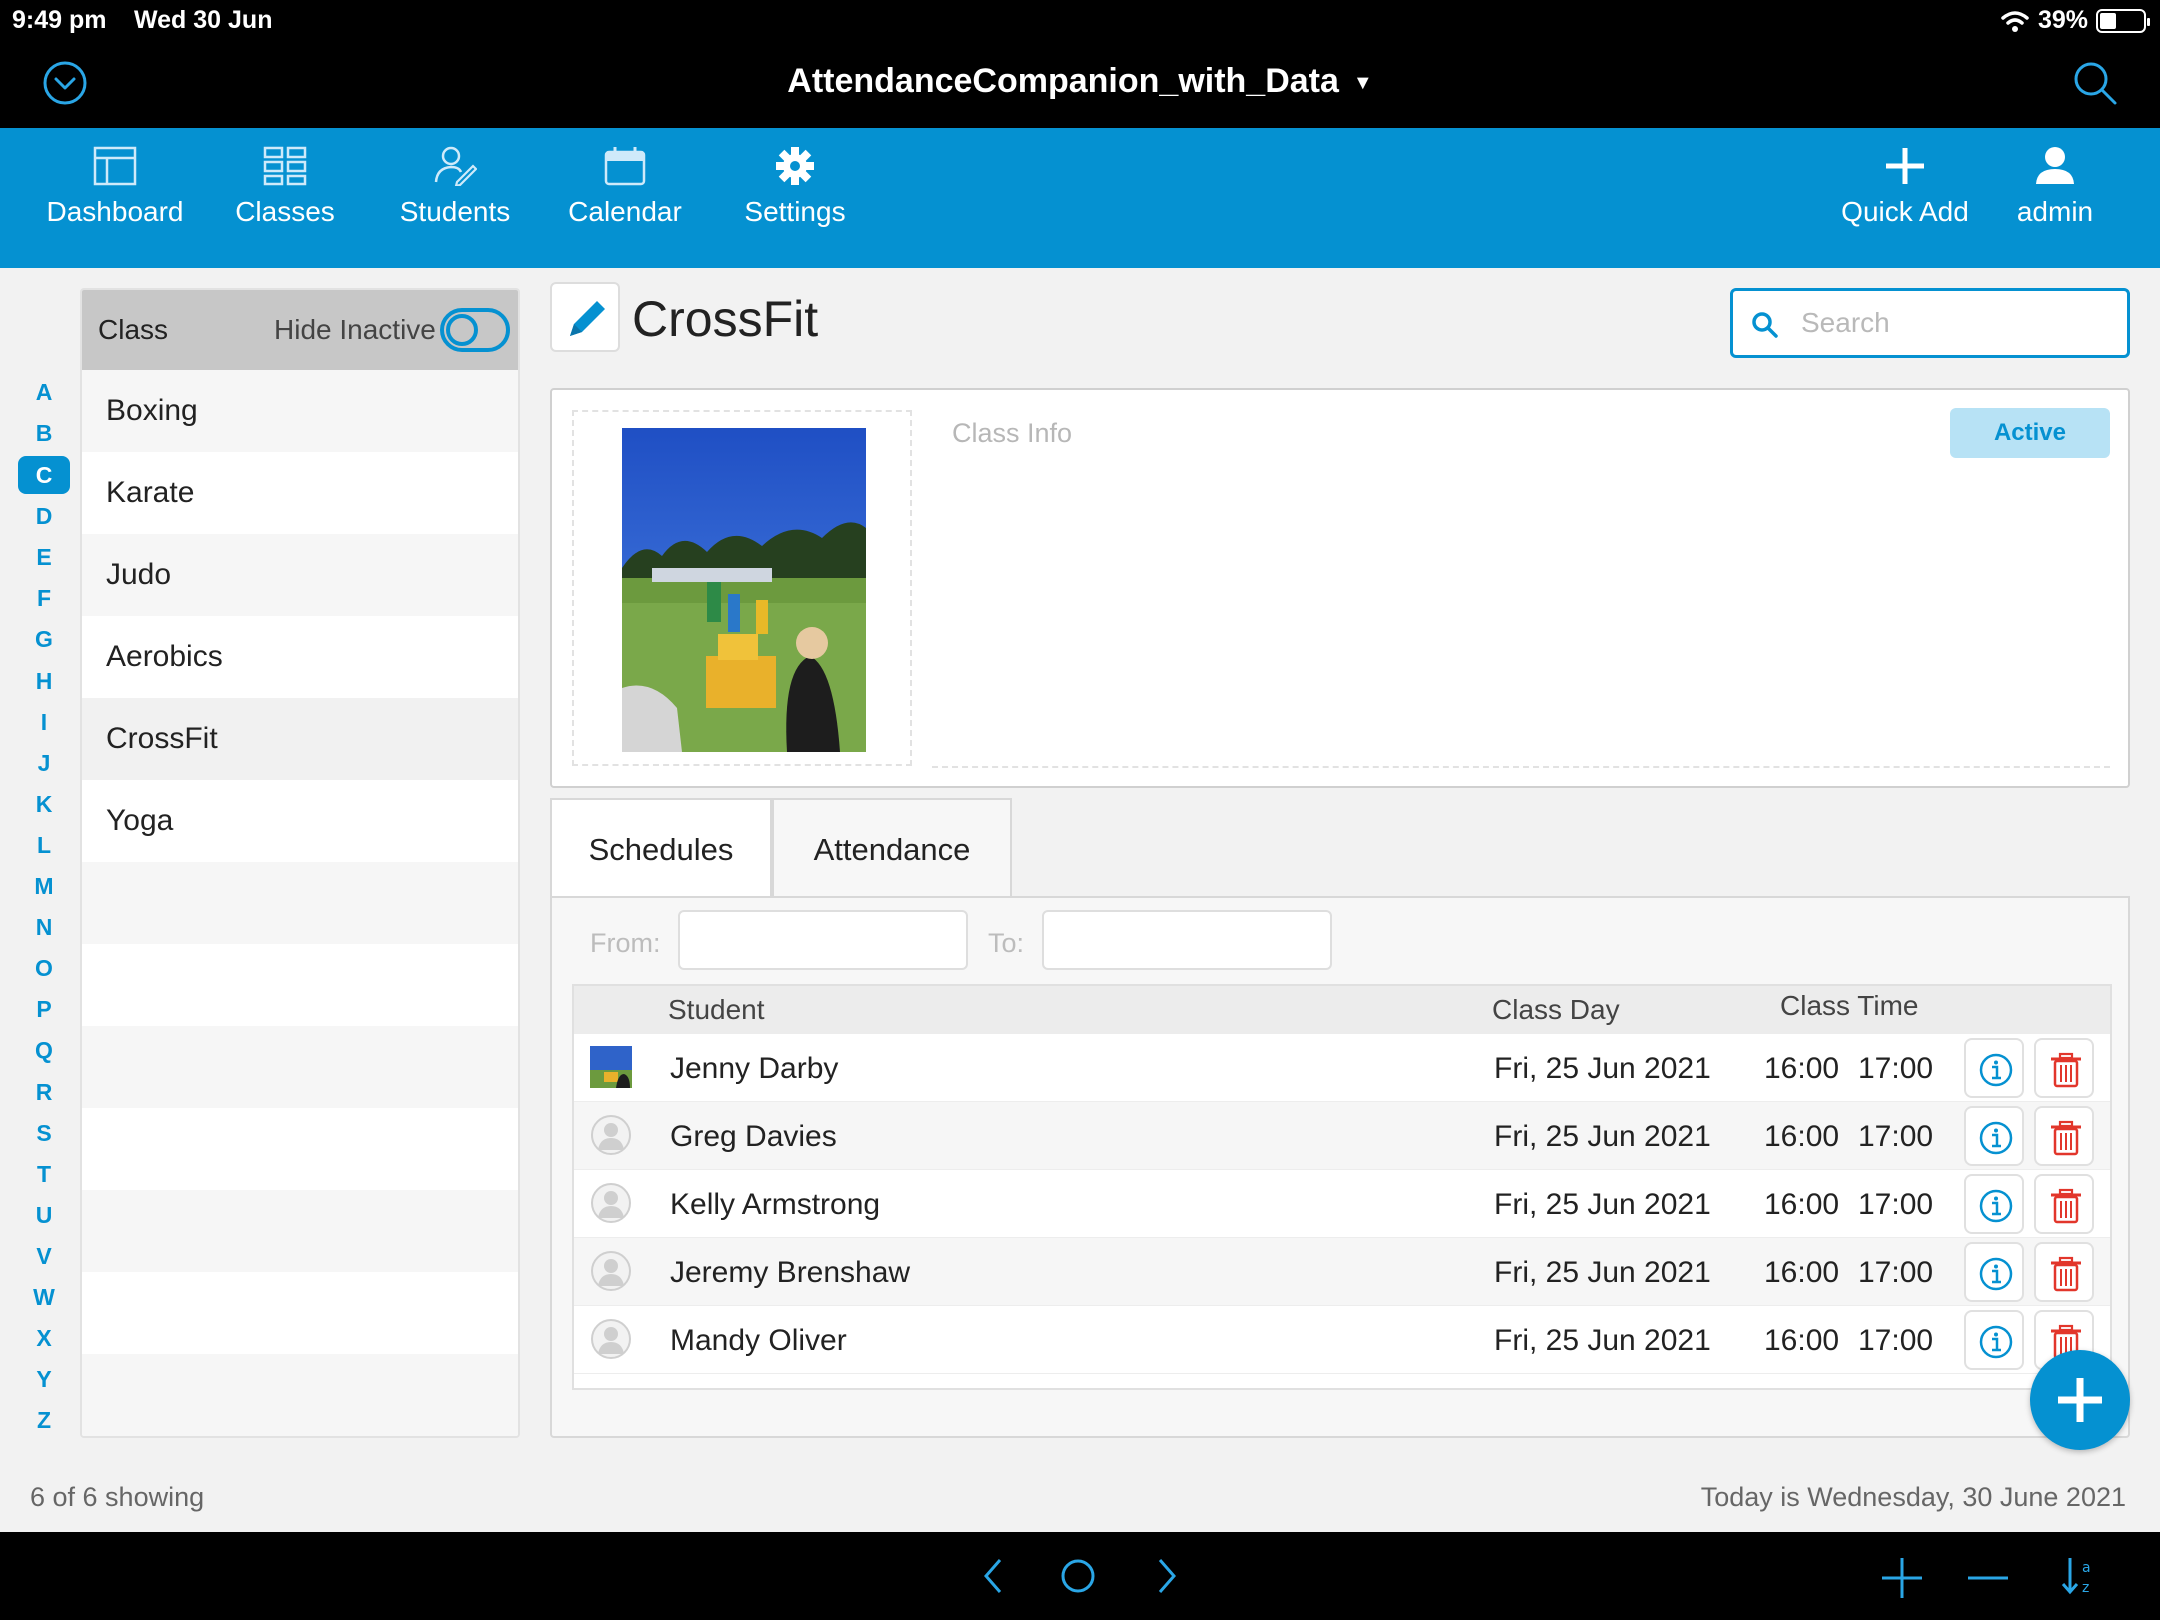 Image resolution: width=2160 pixels, height=1620 pixels. Describe the element at coordinates (2055, 187) in the screenshot. I see `user-button: admin` at that location.